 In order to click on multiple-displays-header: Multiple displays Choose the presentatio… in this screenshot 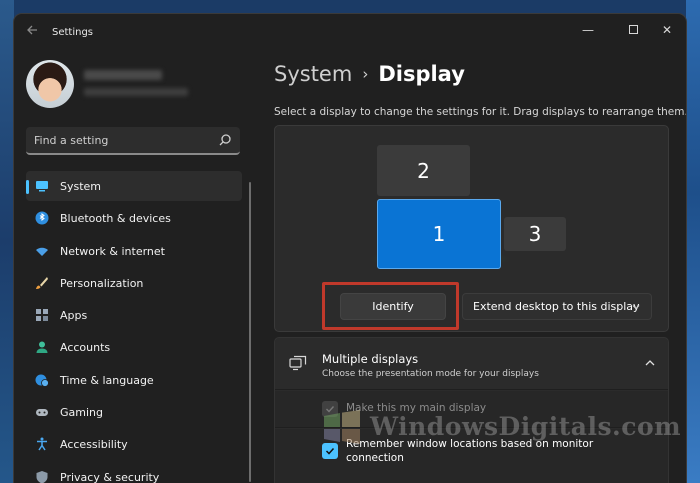, I will do `click(471, 364)`.